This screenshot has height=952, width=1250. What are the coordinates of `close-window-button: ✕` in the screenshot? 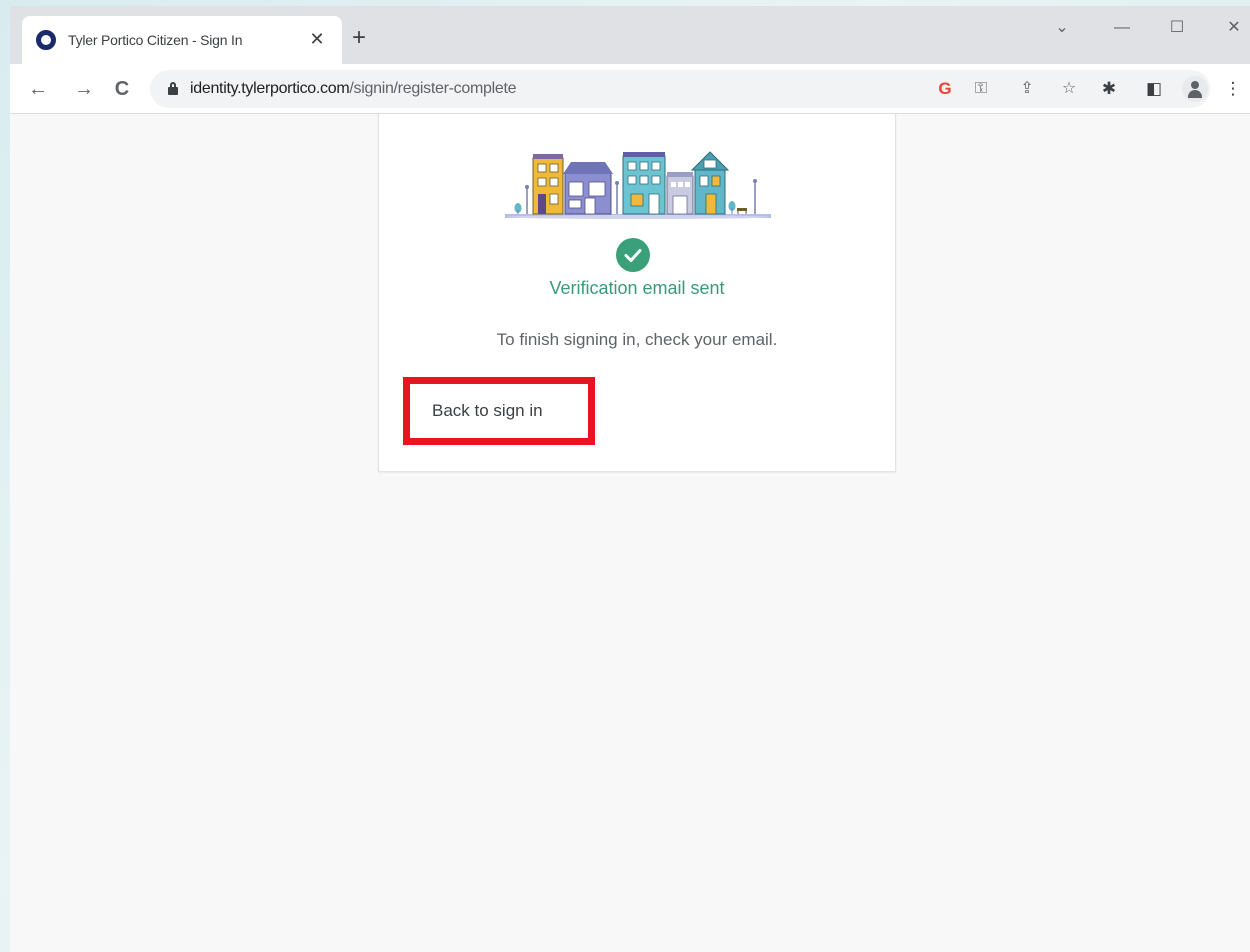 It's located at (1234, 28).